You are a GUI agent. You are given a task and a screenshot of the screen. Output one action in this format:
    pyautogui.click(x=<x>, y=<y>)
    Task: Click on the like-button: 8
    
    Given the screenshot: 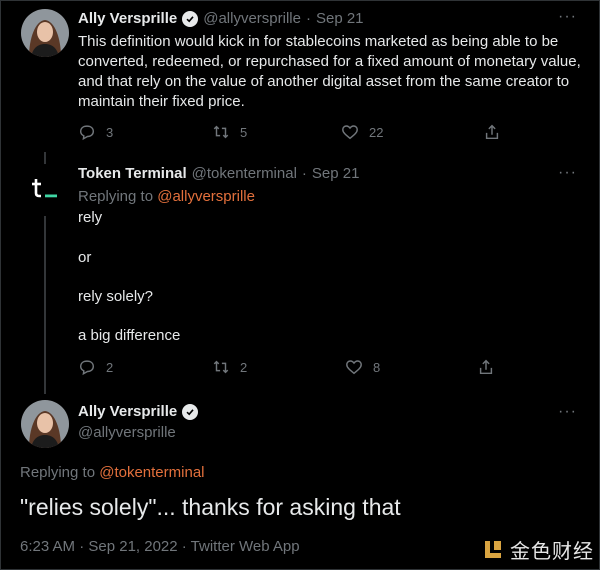 What is the action you would take?
    pyautogui.click(x=411, y=367)
    